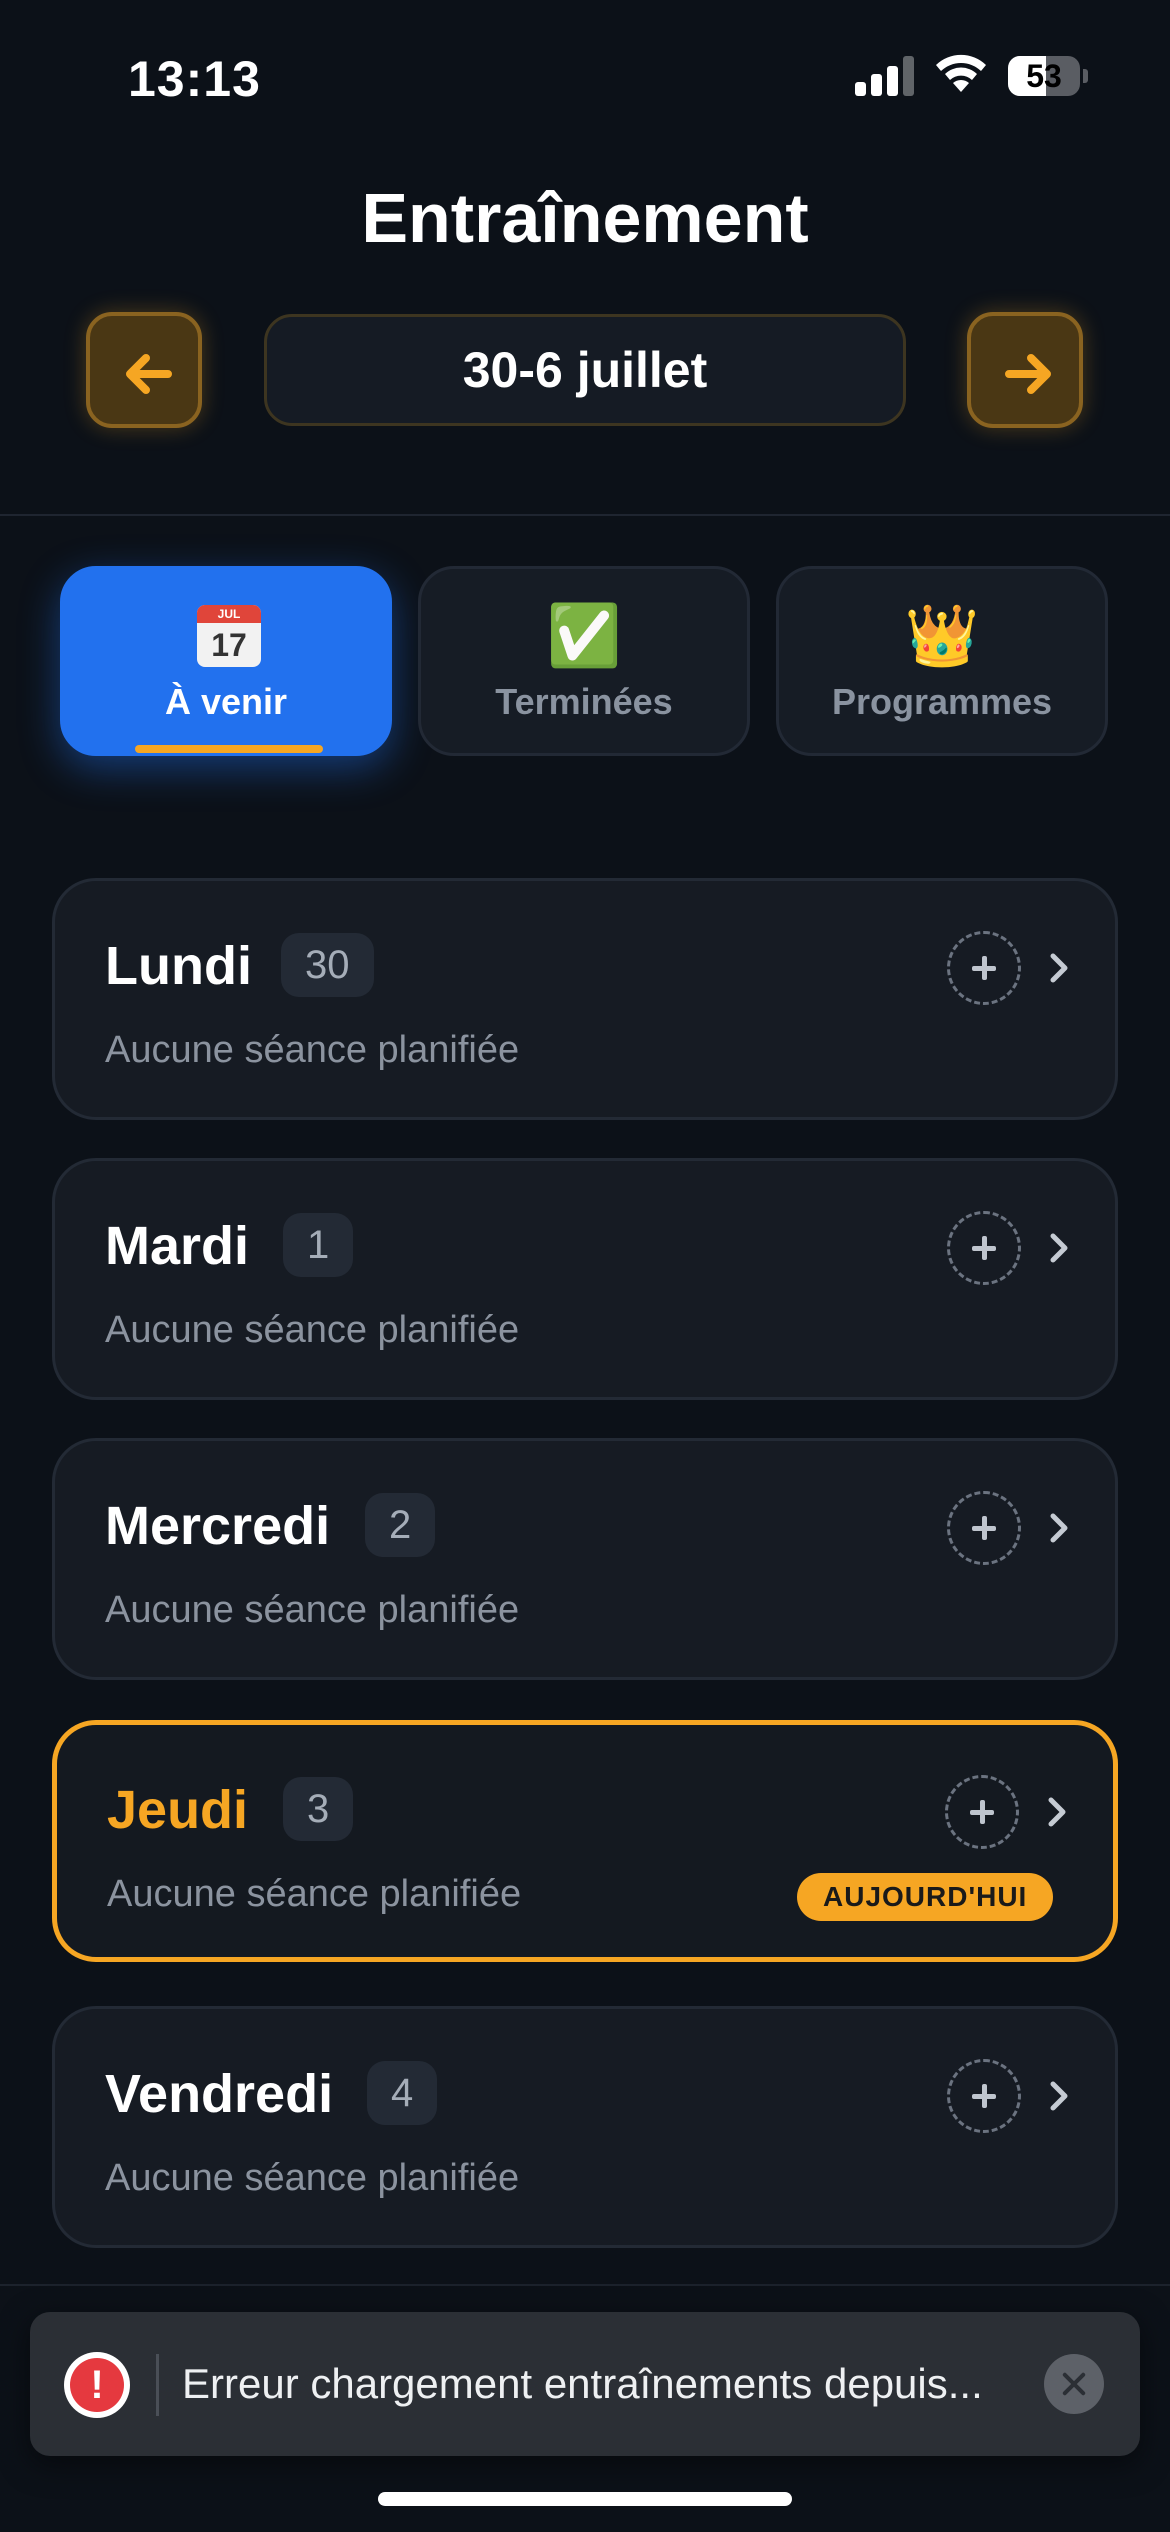  I want to click on day-number-badge: 4, so click(402, 2093).